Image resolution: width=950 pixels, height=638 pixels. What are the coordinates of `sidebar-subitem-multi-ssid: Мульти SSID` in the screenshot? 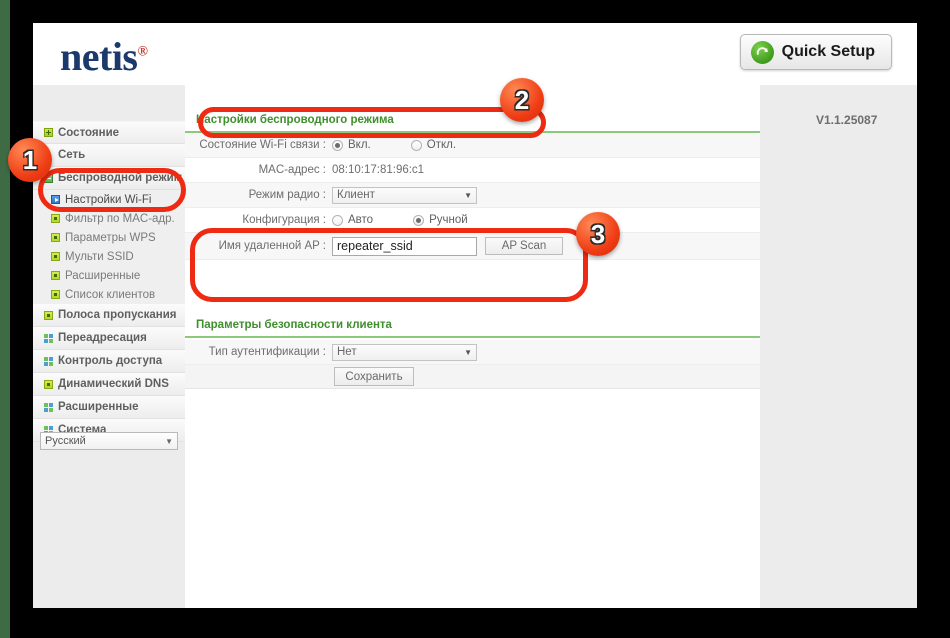 It's located at (109, 256).